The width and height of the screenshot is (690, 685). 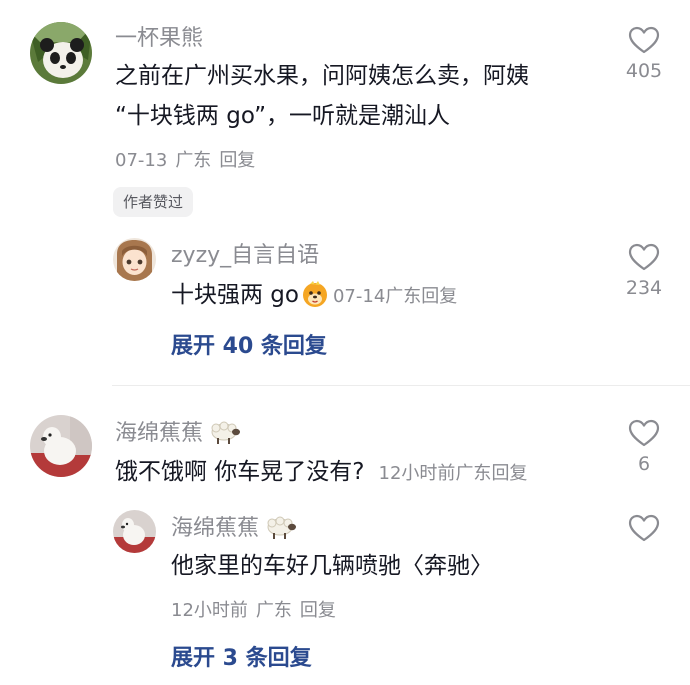 I want to click on reply-meta: 12小时前 广东 回复, so click(x=253, y=609).